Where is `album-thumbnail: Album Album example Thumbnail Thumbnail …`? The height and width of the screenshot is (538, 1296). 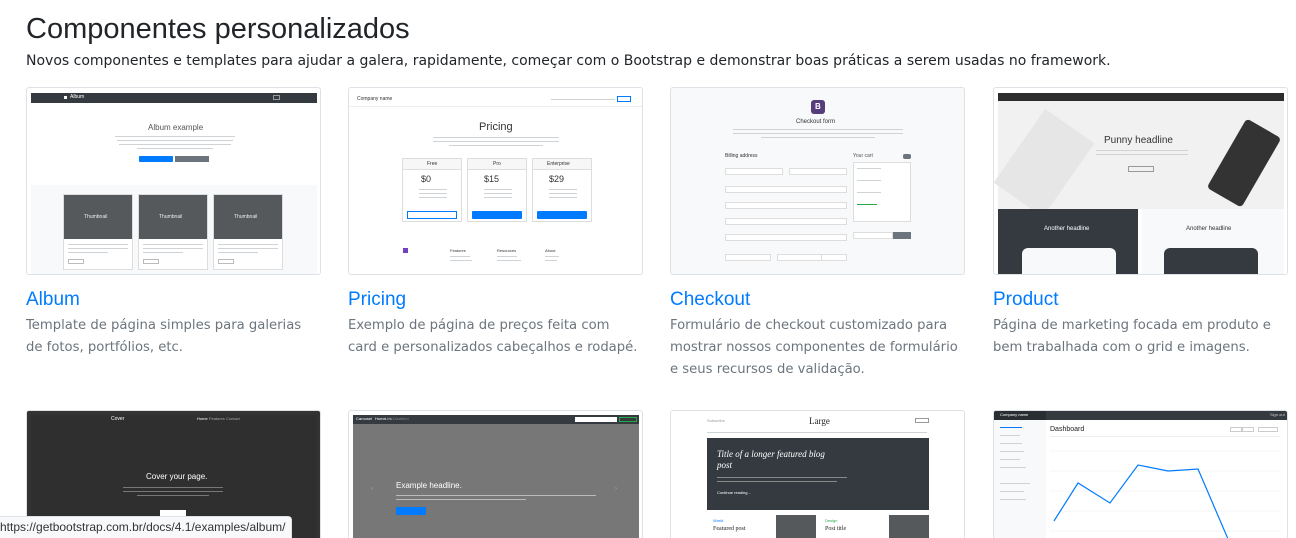 album-thumbnail: Album Album example Thumbnail Thumbnail … is located at coordinates (173, 181).